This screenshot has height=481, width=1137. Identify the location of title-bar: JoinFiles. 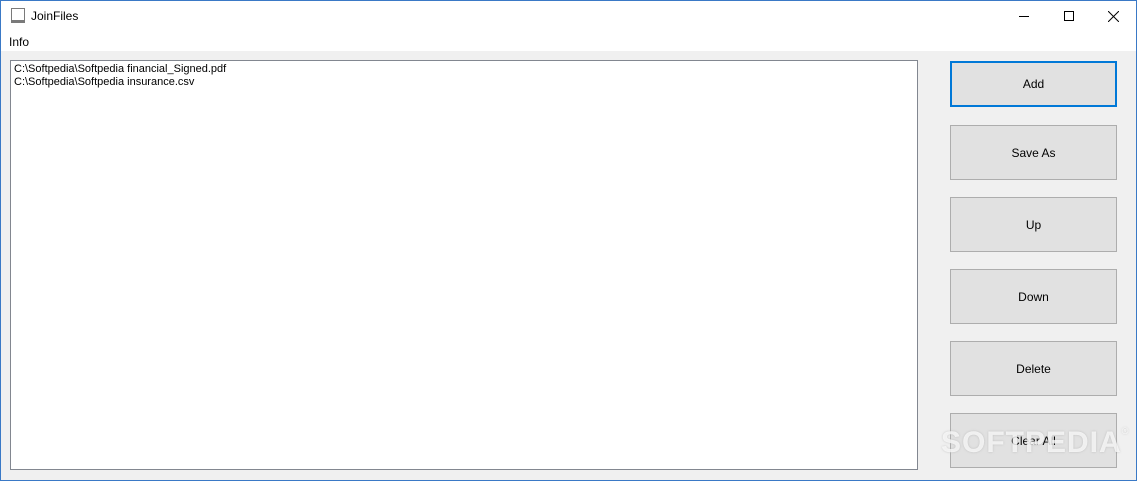
(568, 16).